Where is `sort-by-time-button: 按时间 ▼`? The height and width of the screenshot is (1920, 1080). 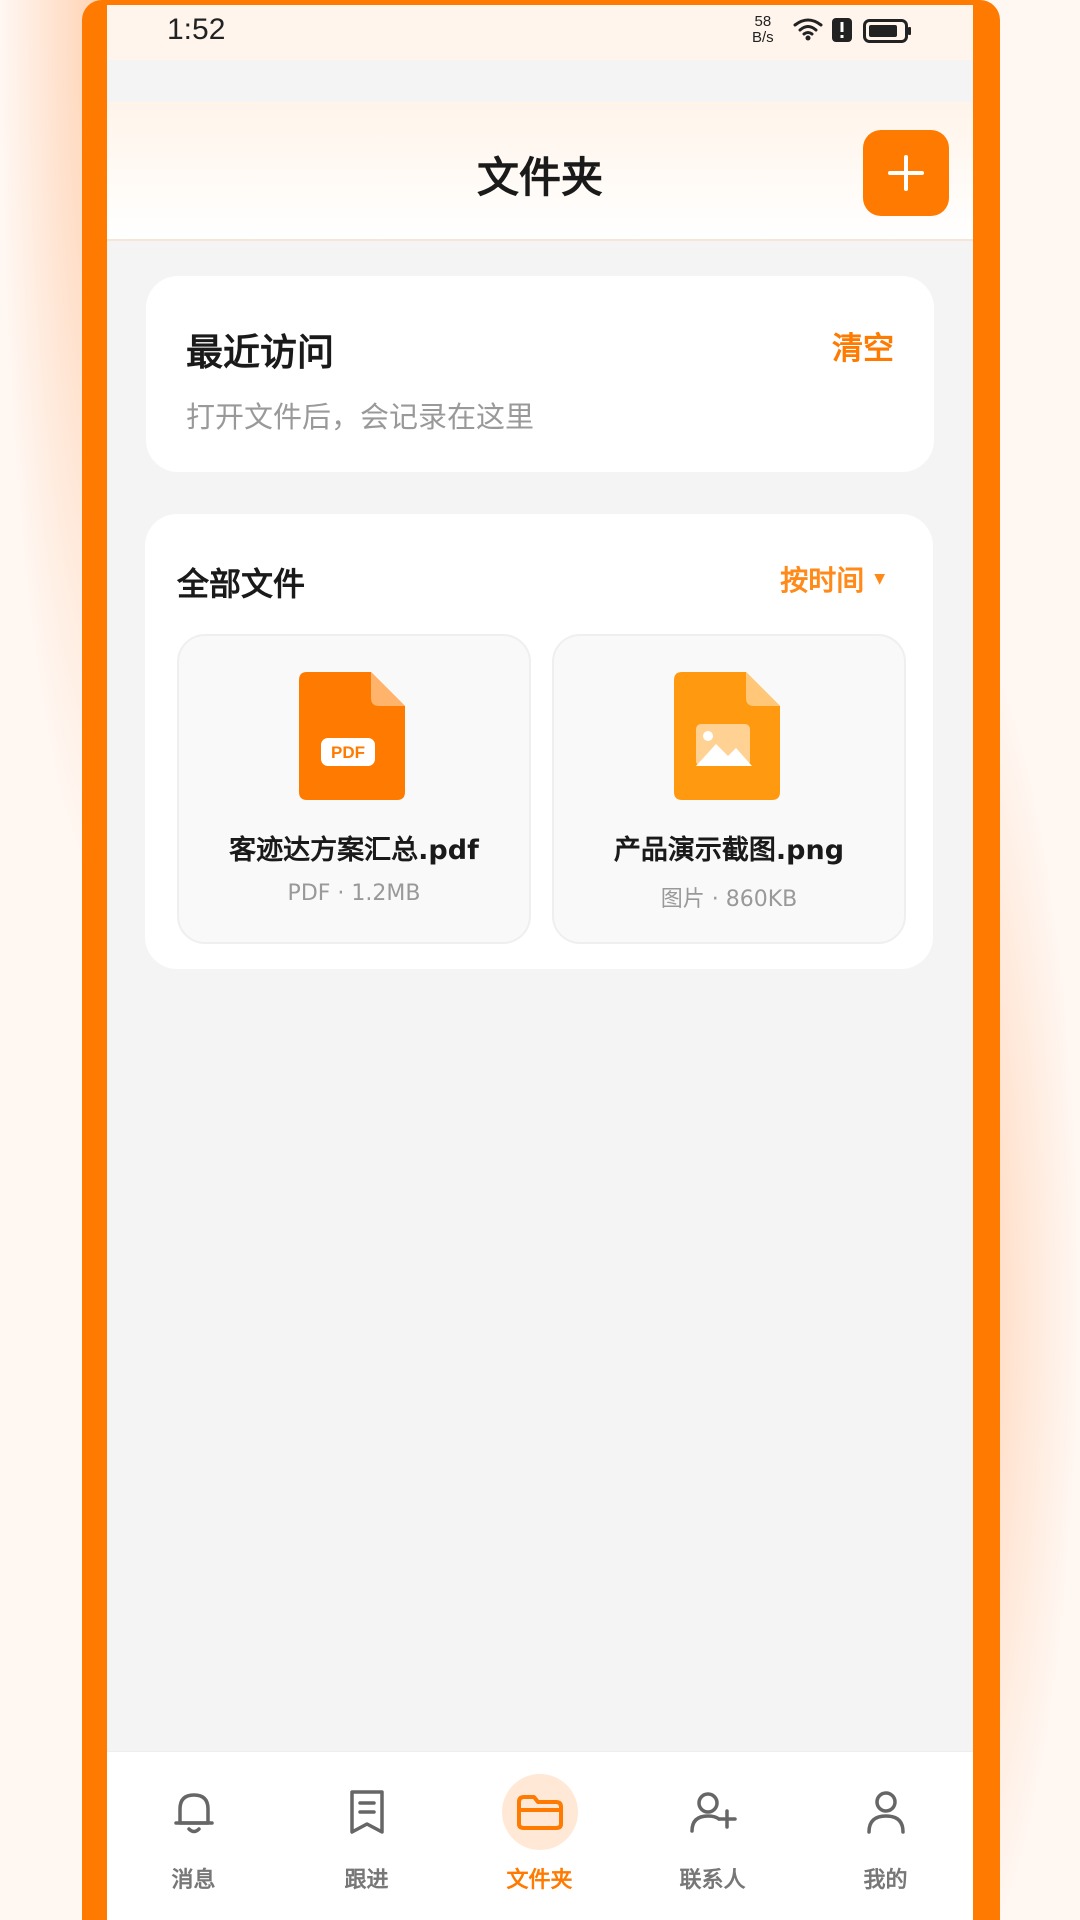
sort-by-time-button: 按时间 ▼ is located at coordinates (832, 579).